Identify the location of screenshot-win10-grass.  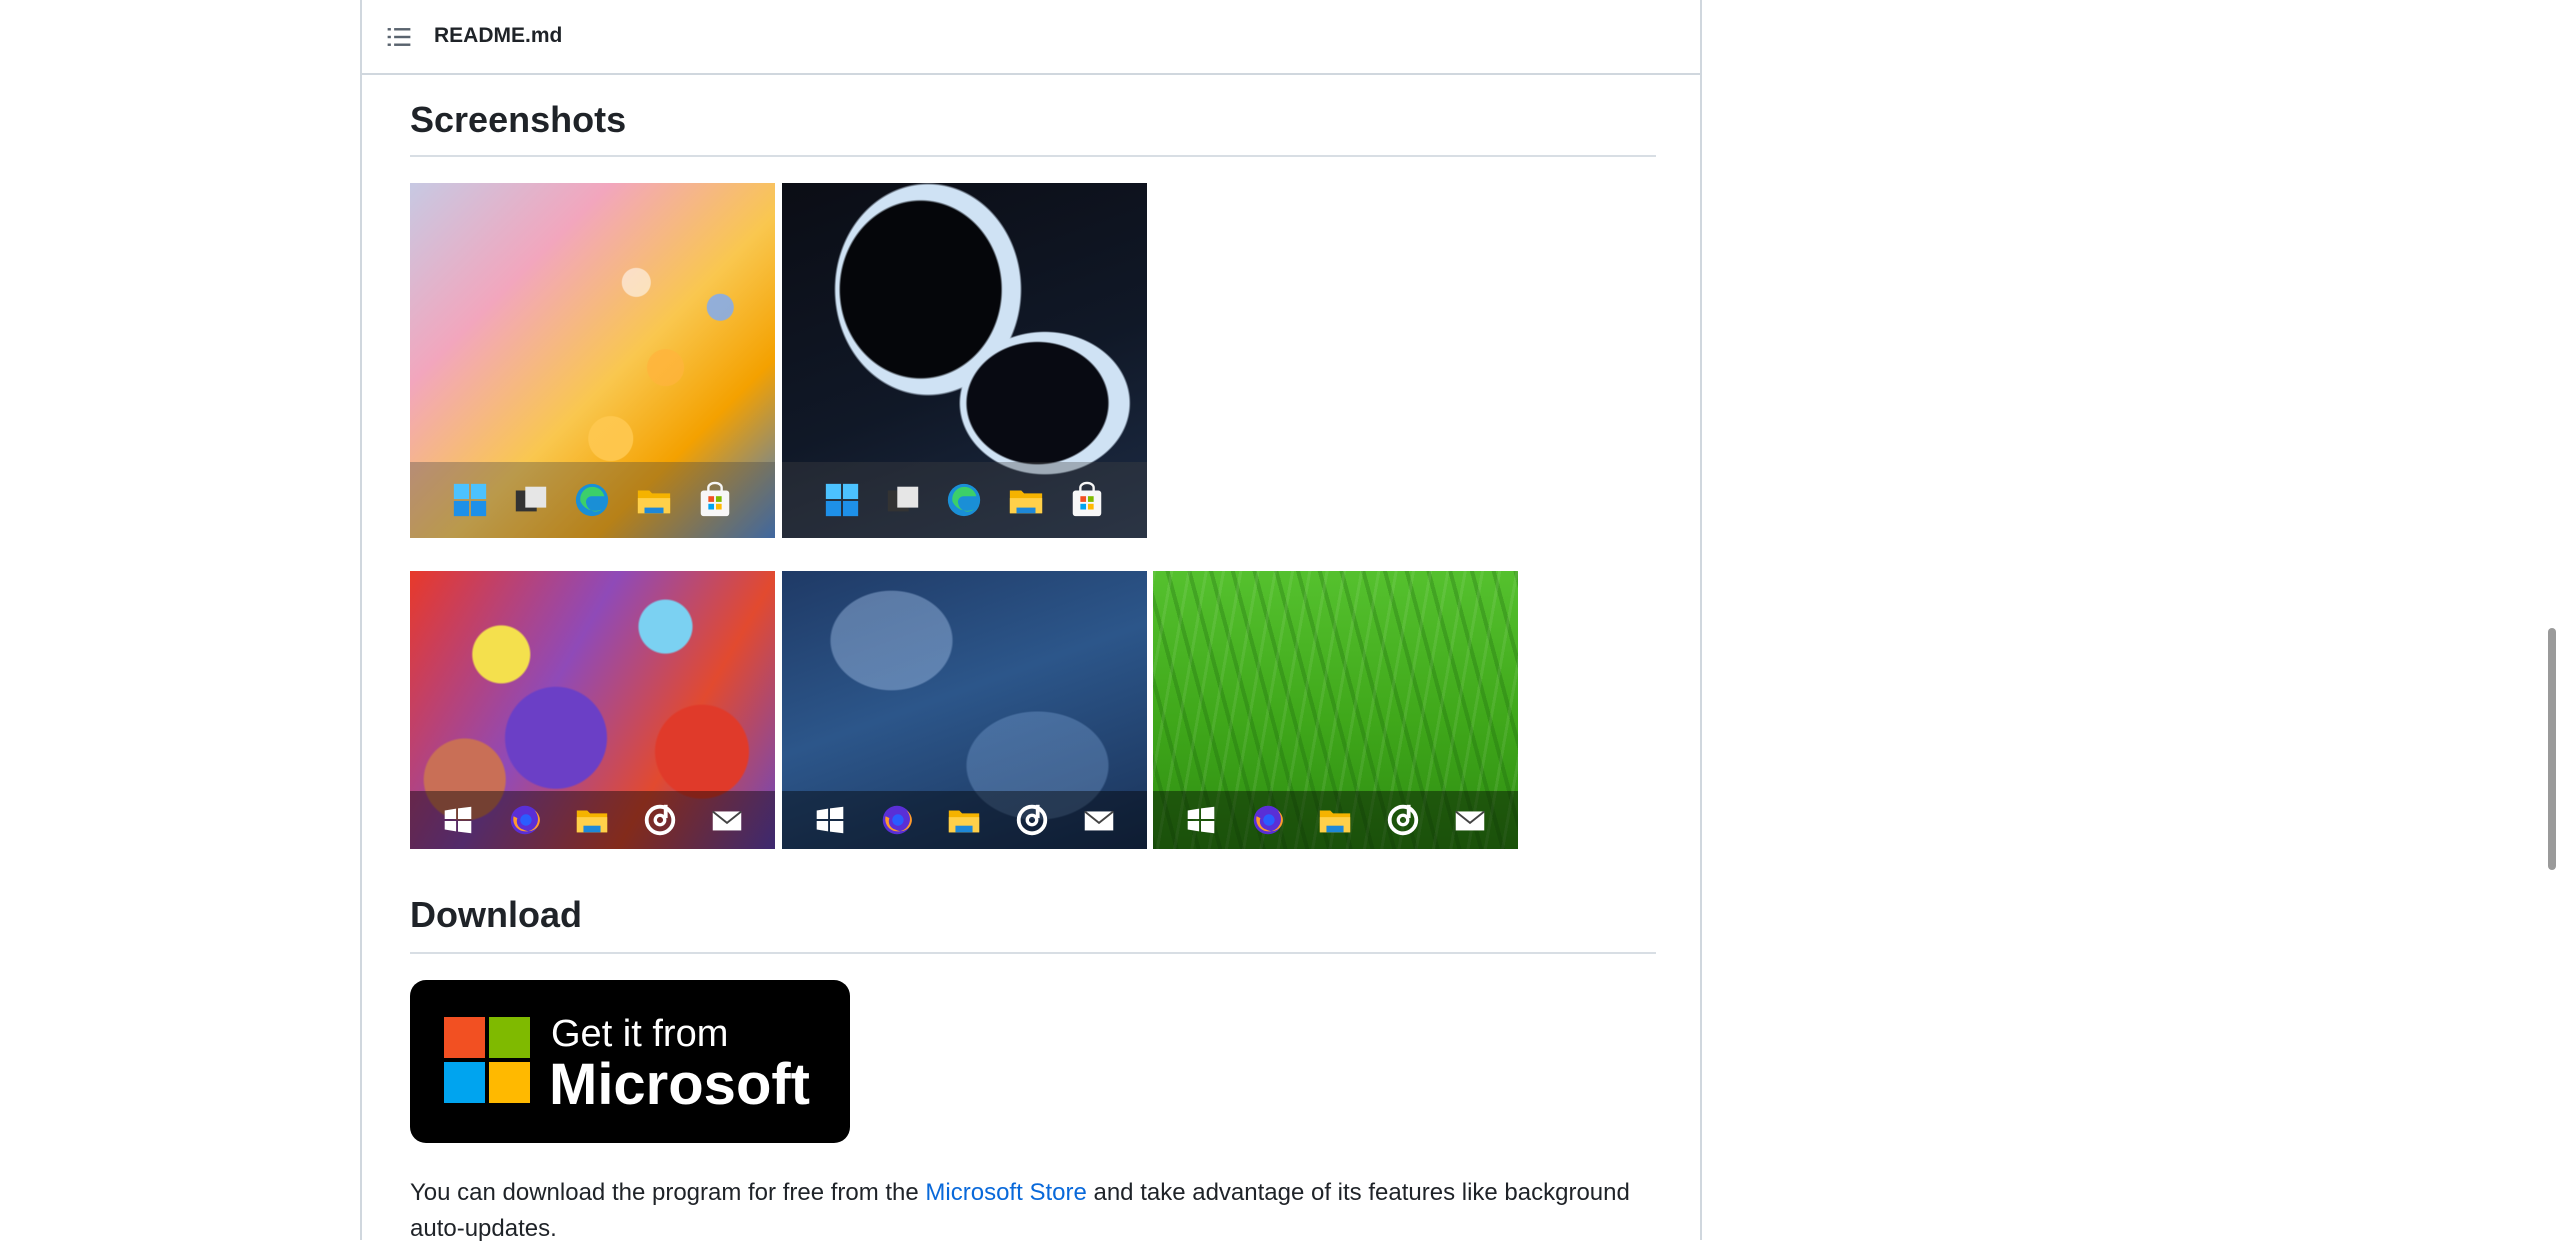
(1335, 710).